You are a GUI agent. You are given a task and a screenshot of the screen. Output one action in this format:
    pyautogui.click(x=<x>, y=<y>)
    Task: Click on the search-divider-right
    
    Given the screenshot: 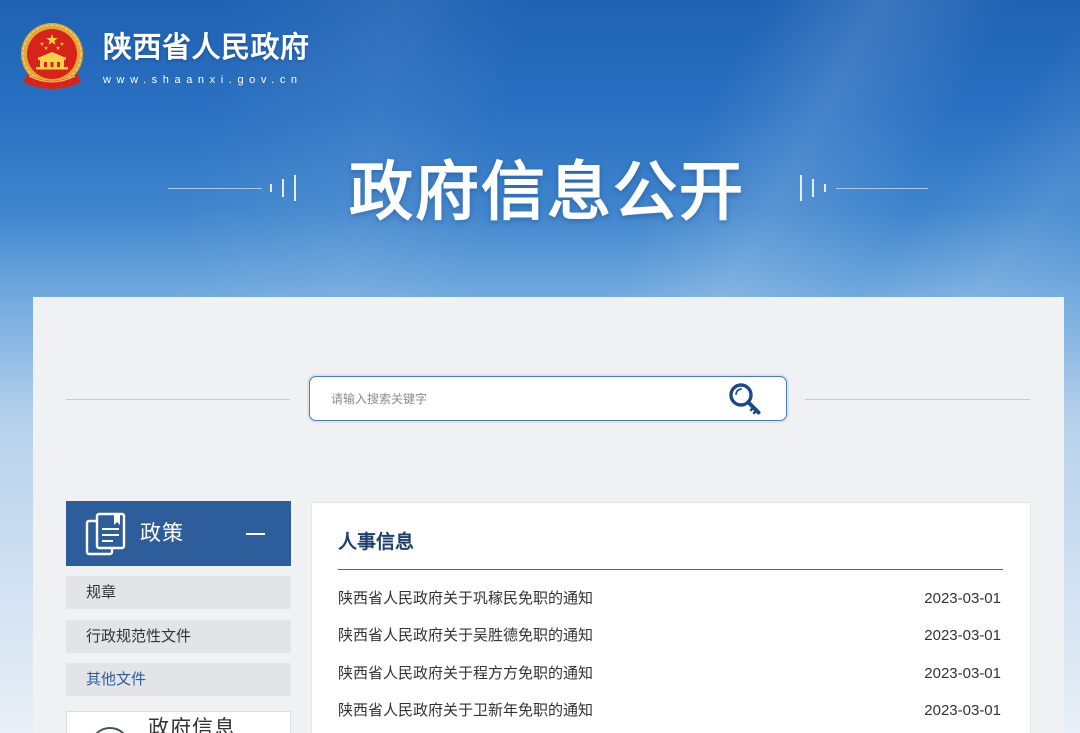 What is the action you would take?
    pyautogui.click(x=917, y=399)
    